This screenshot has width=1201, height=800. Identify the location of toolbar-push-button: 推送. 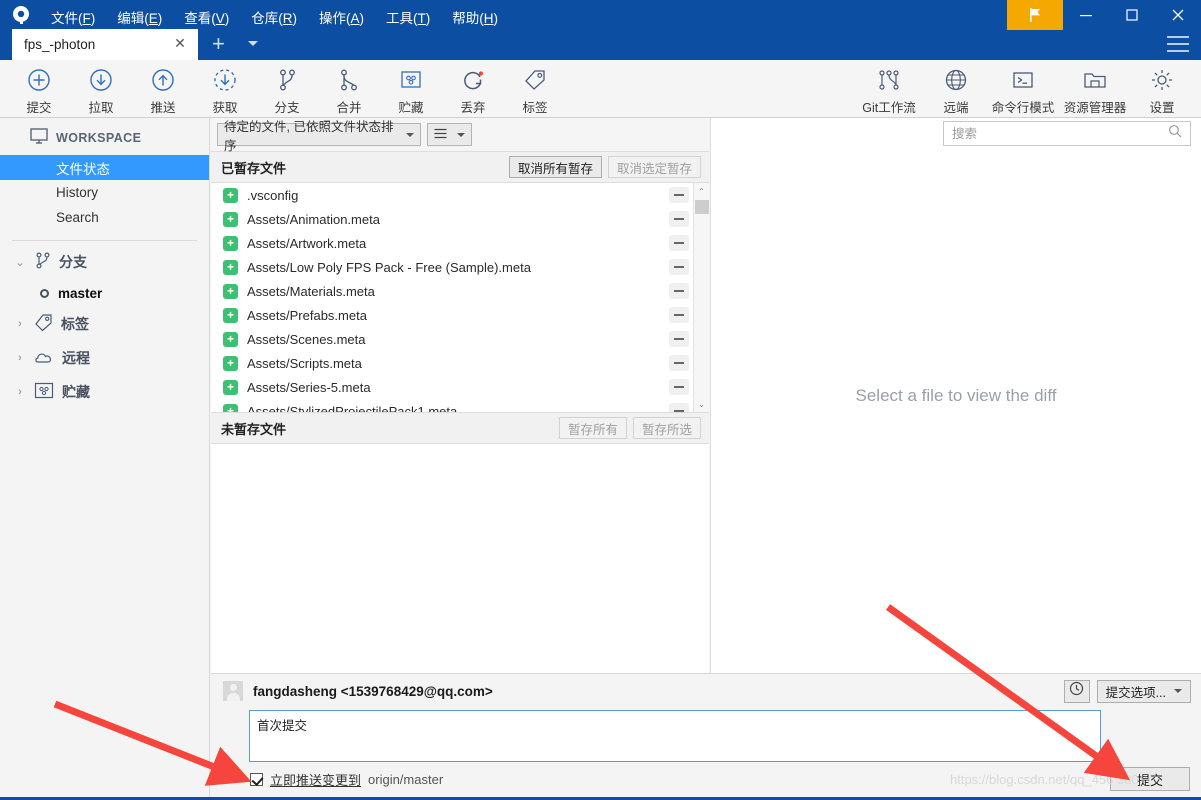
(163, 88).